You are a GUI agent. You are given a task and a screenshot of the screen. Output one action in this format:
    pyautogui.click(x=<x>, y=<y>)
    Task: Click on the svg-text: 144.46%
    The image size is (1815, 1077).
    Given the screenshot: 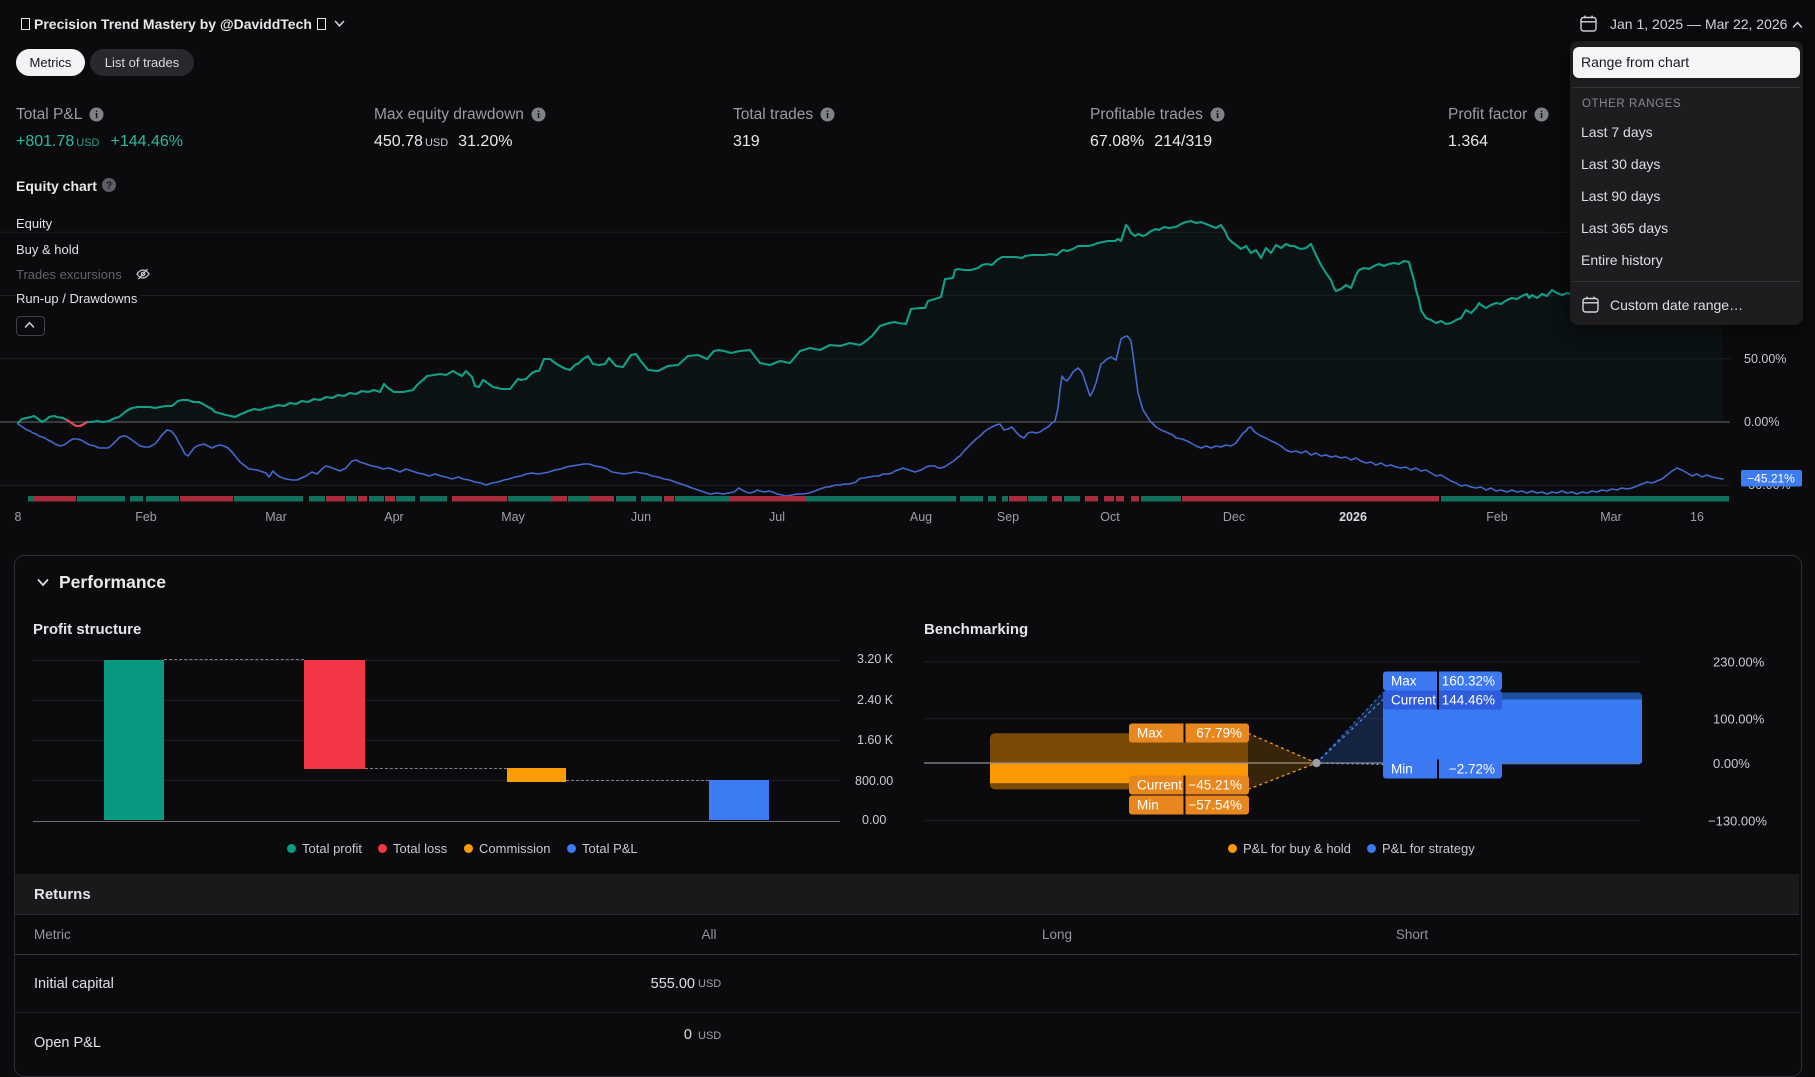 What is the action you would take?
    pyautogui.click(x=1468, y=700)
    